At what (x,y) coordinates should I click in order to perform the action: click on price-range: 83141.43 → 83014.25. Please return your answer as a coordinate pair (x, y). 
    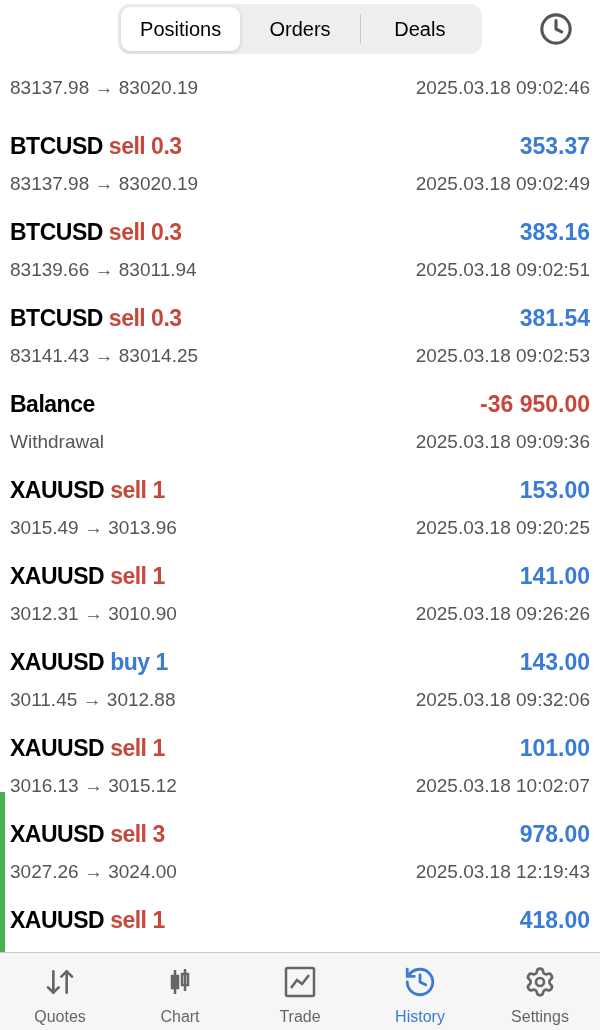
    Looking at the image, I should click on (104, 355).